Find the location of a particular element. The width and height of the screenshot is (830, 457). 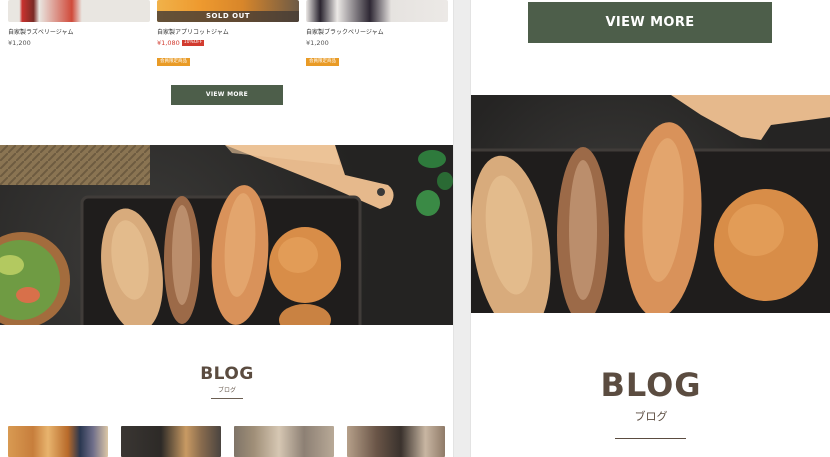

sale-price: ¥1,080 is located at coordinates (168, 43).